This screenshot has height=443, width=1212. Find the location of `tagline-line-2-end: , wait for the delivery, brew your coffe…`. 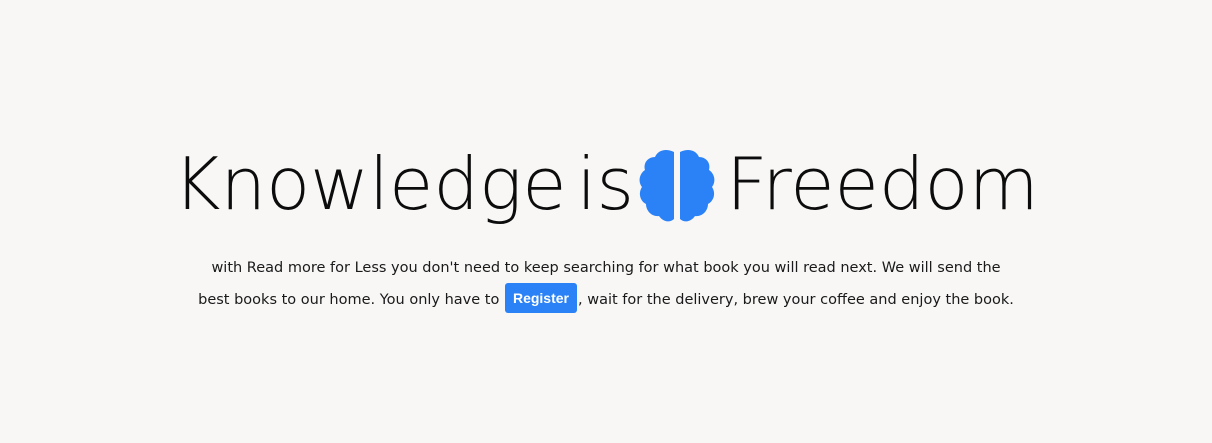

tagline-line-2-end: , wait for the delivery, brew your coffe… is located at coordinates (796, 300).